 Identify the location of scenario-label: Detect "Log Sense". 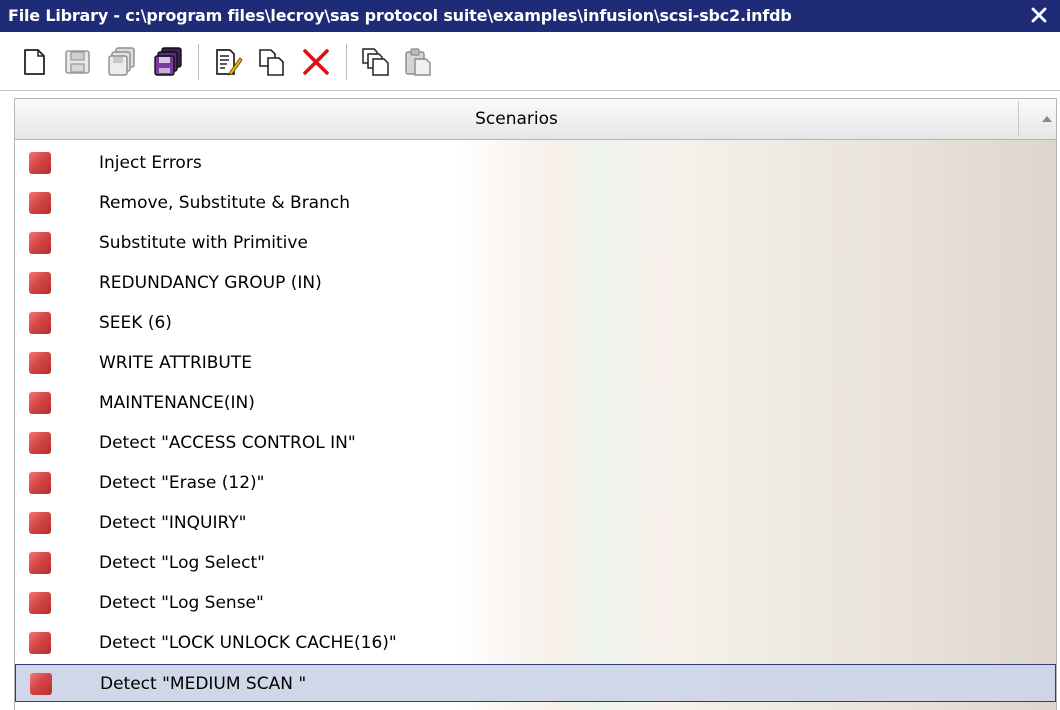
(181, 603).